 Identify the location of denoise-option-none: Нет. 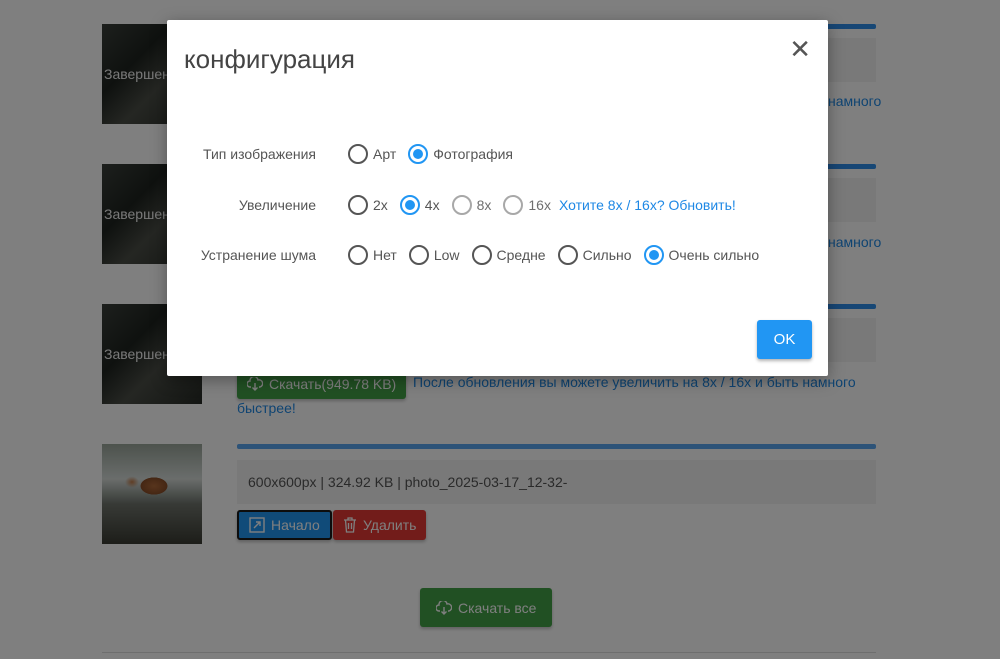
(372, 255).